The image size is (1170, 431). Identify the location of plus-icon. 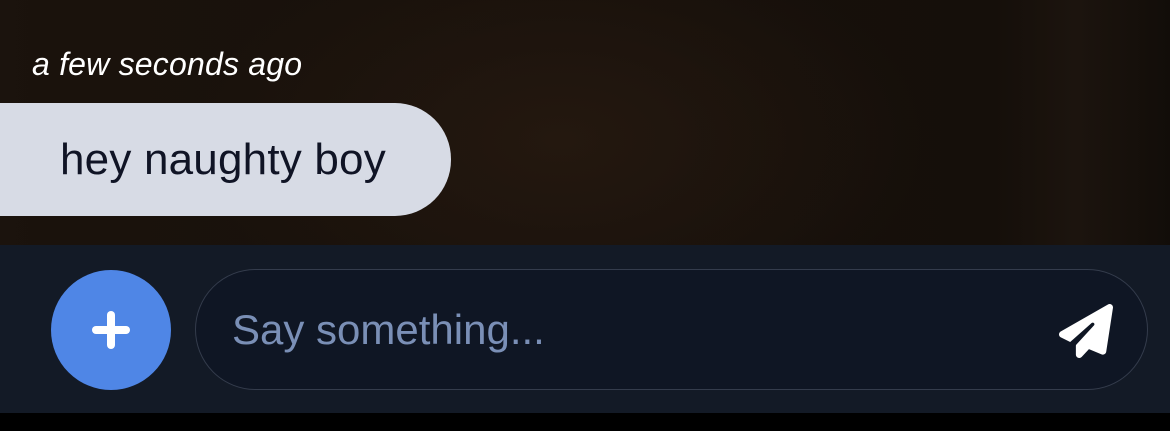
(111, 330).